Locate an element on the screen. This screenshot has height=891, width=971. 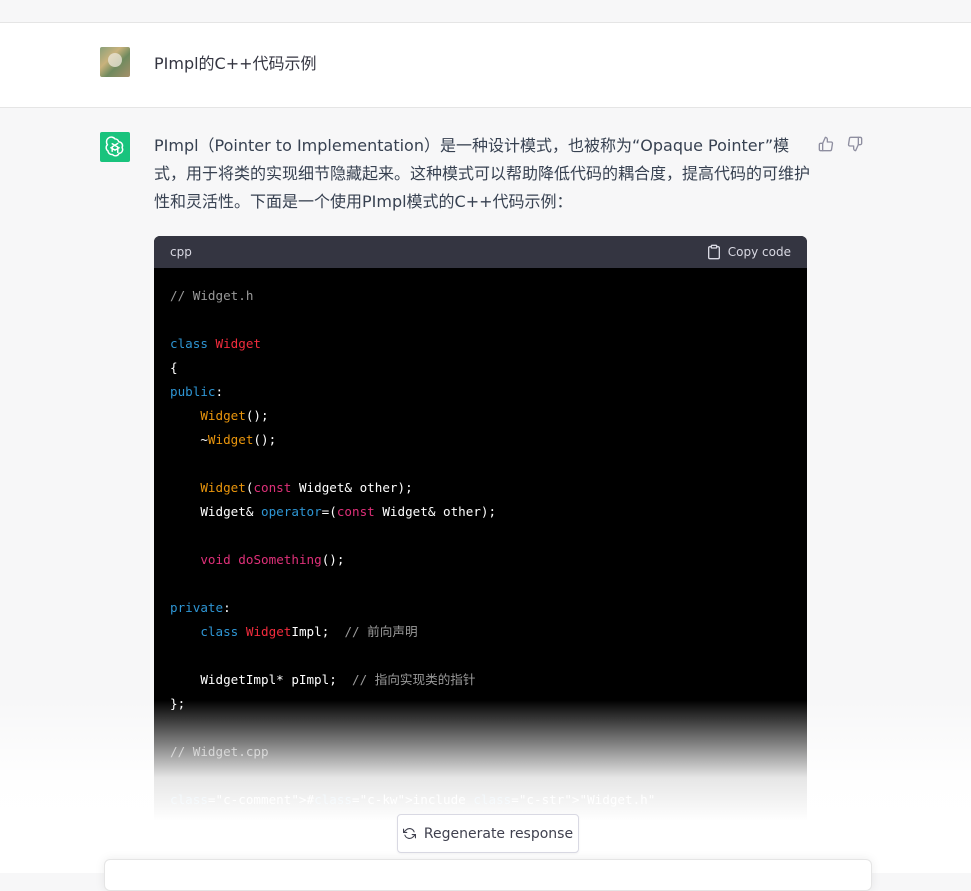
refresh-icon is located at coordinates (409, 833).